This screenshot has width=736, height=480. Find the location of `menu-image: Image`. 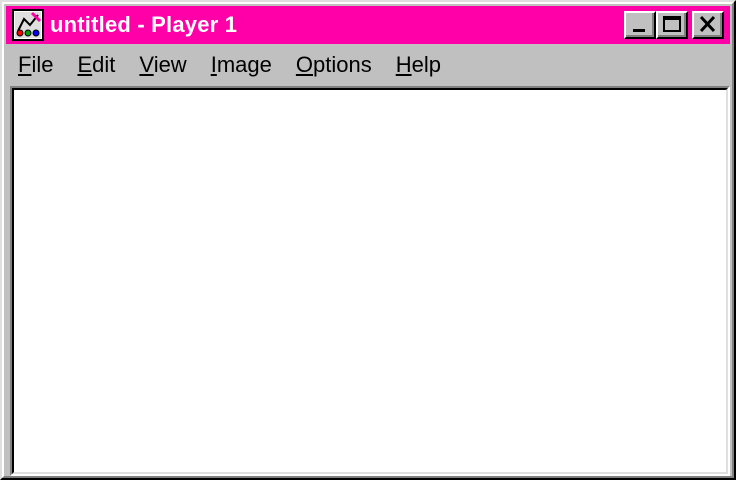

menu-image: Image is located at coordinates (241, 65).